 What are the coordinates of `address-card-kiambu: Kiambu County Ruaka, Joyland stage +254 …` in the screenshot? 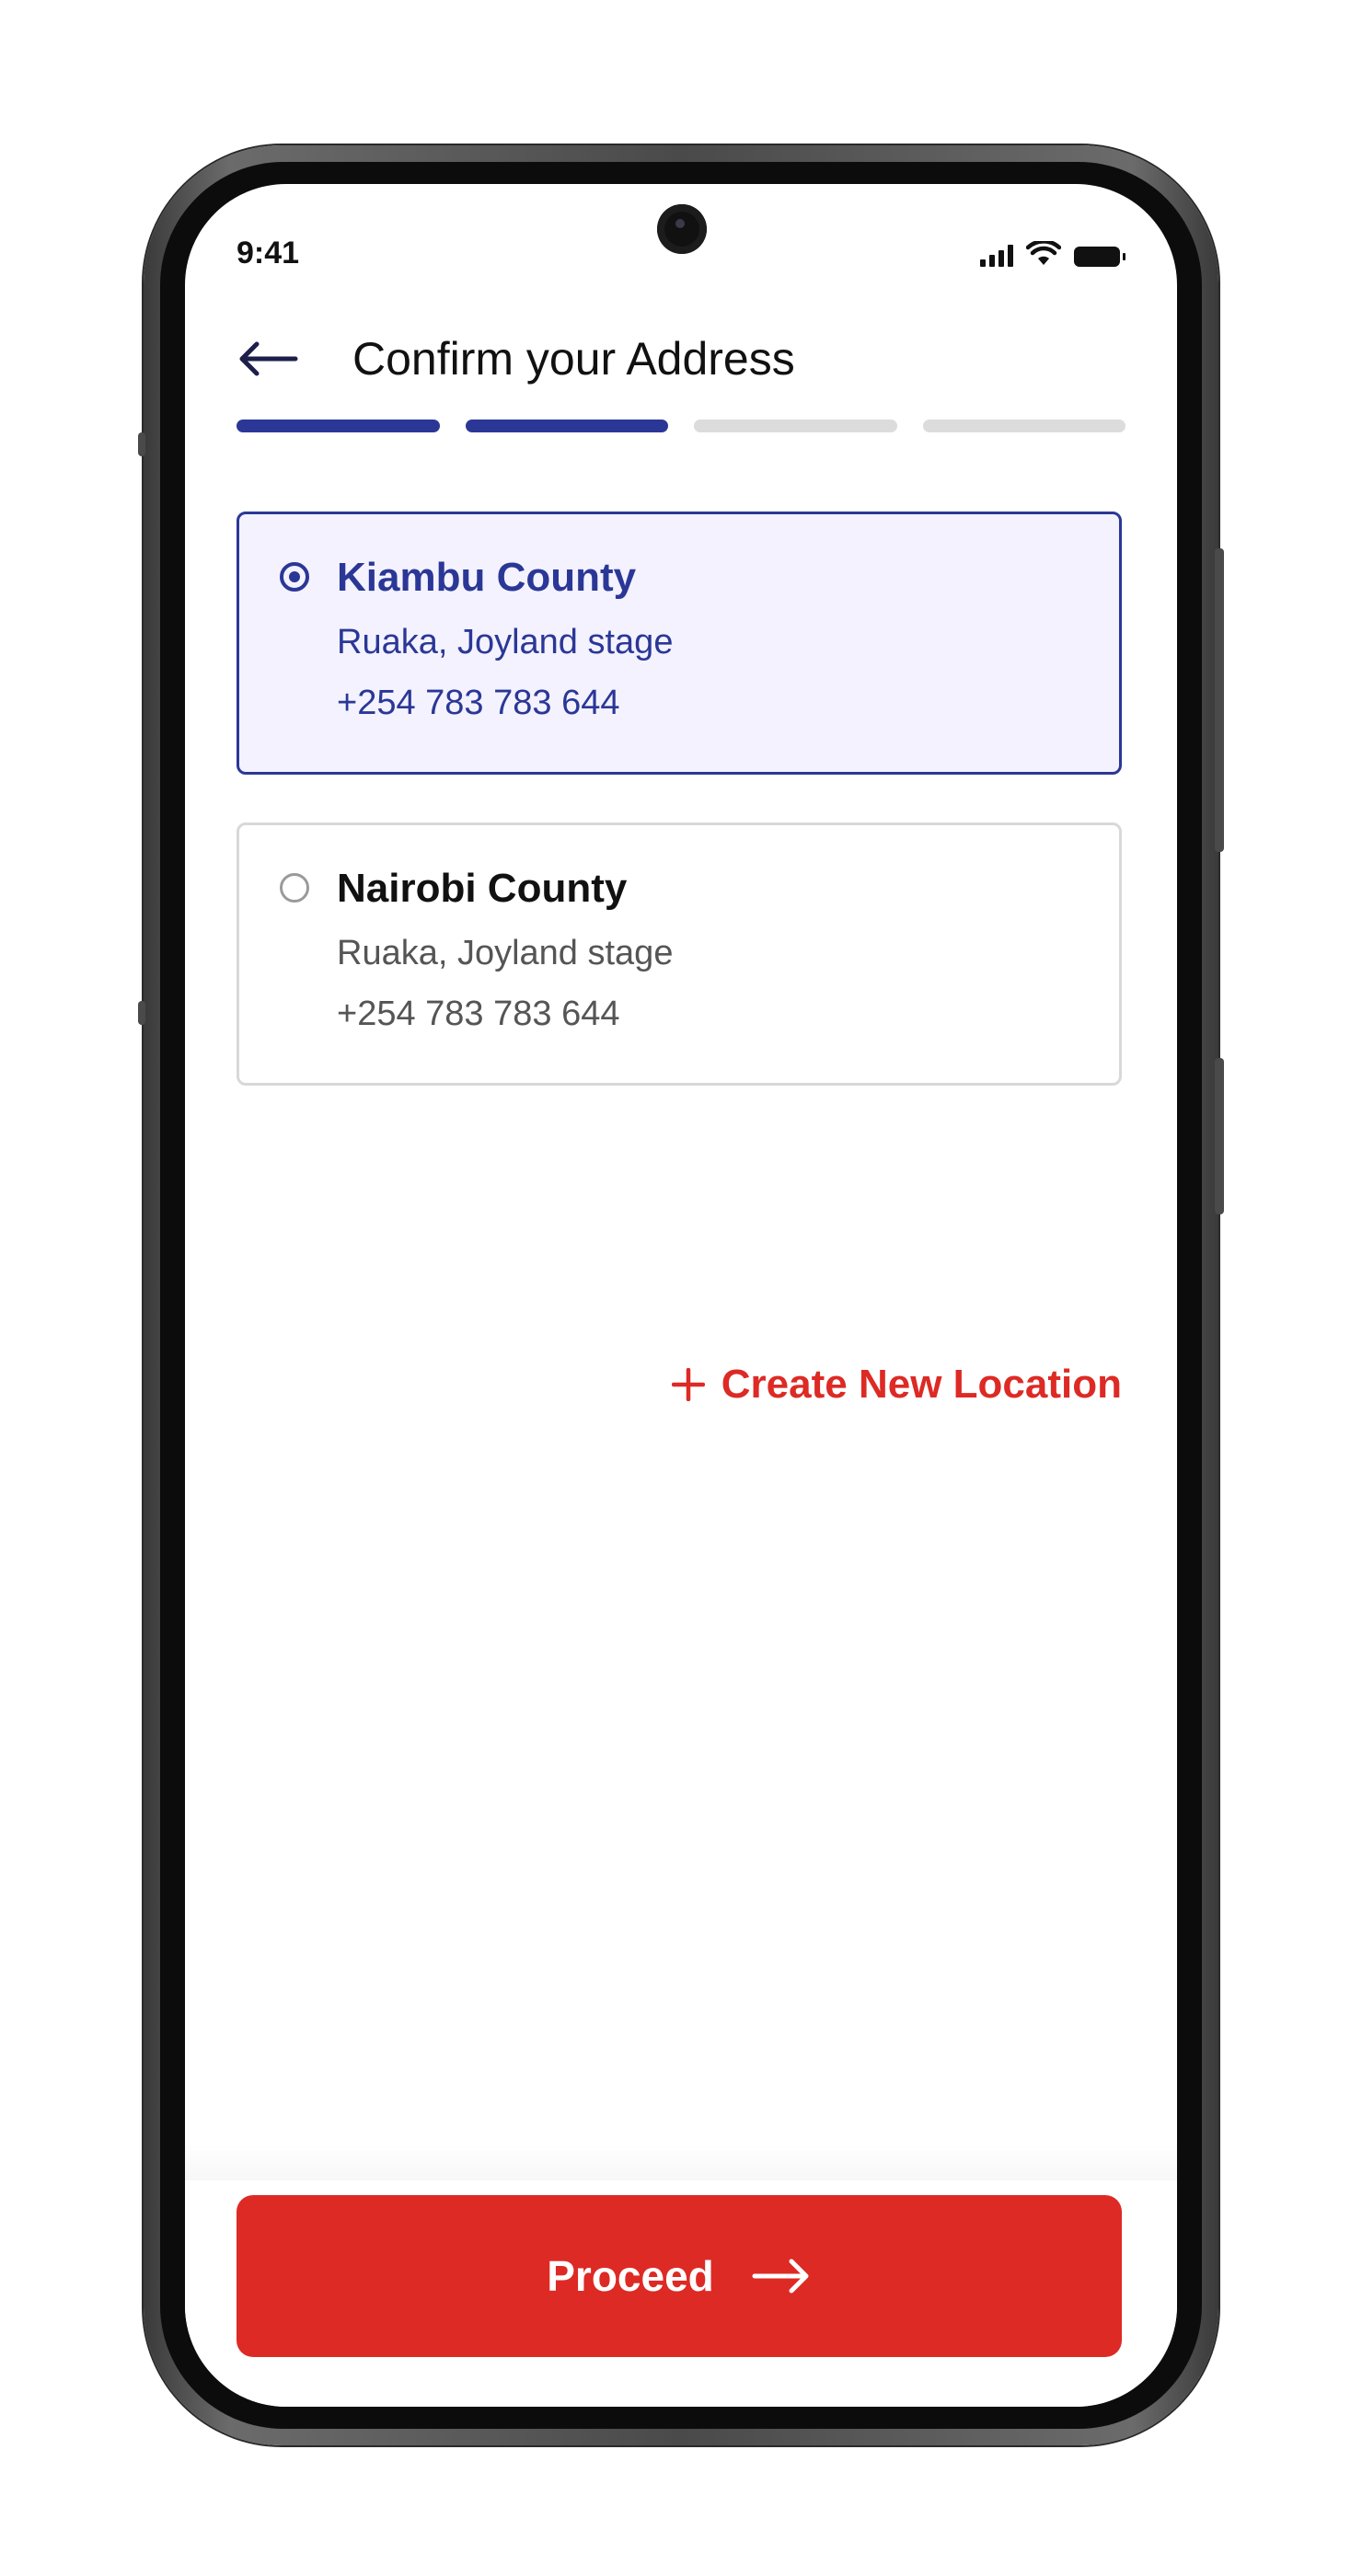 It's located at (680, 643).